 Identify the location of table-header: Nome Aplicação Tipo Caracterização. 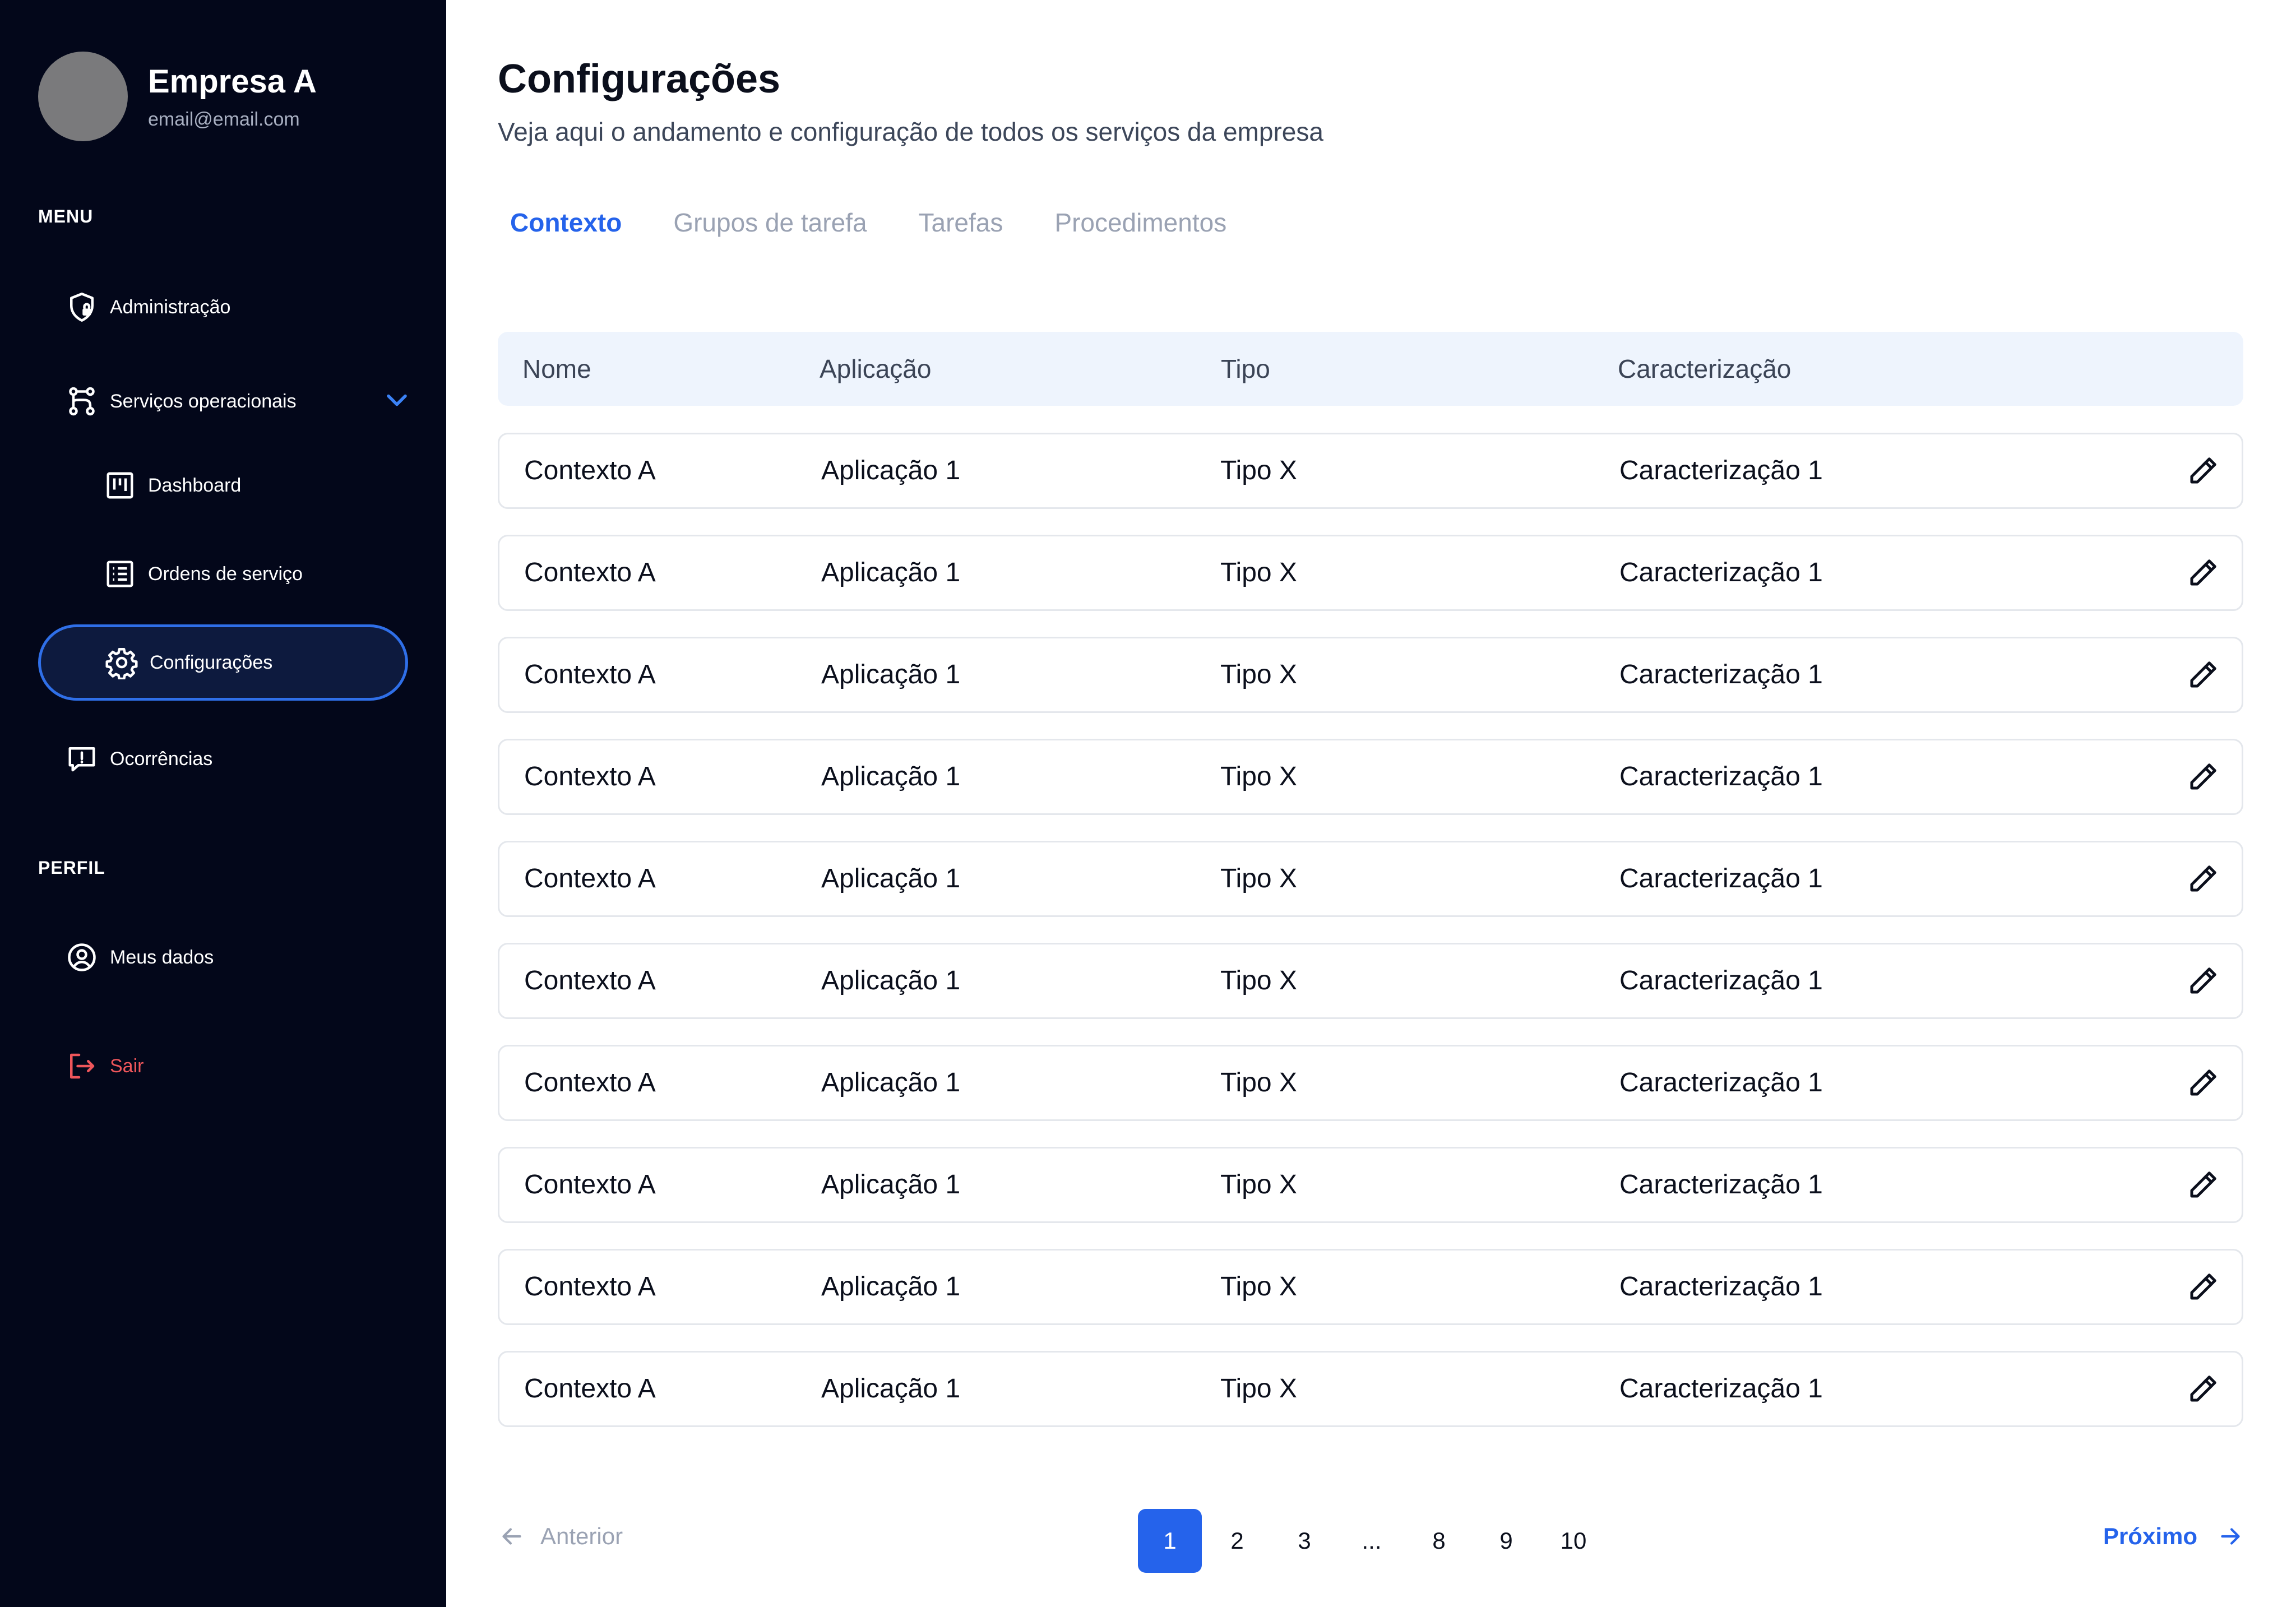
(1370, 369).